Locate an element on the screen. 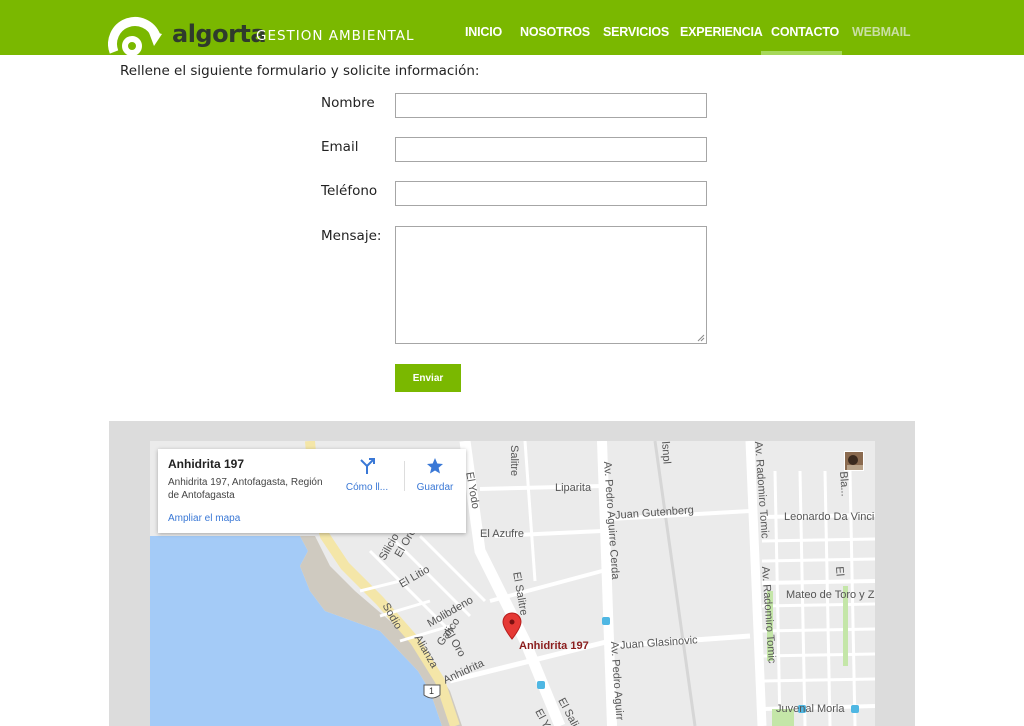 The image size is (1024, 726). message-textarea is located at coordinates (551, 285).